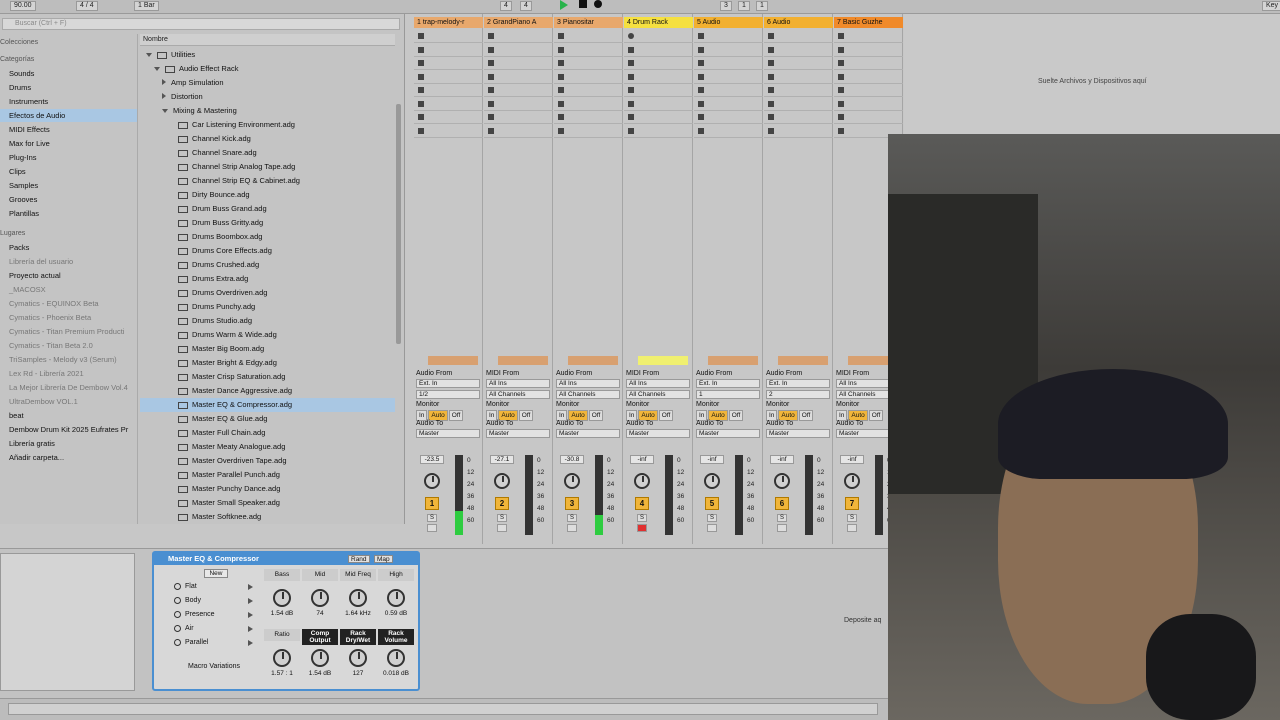 The image size is (1280, 720). Describe the element at coordinates (448, 22) in the screenshot. I see `track-header: 1 trap-melody-r` at that location.